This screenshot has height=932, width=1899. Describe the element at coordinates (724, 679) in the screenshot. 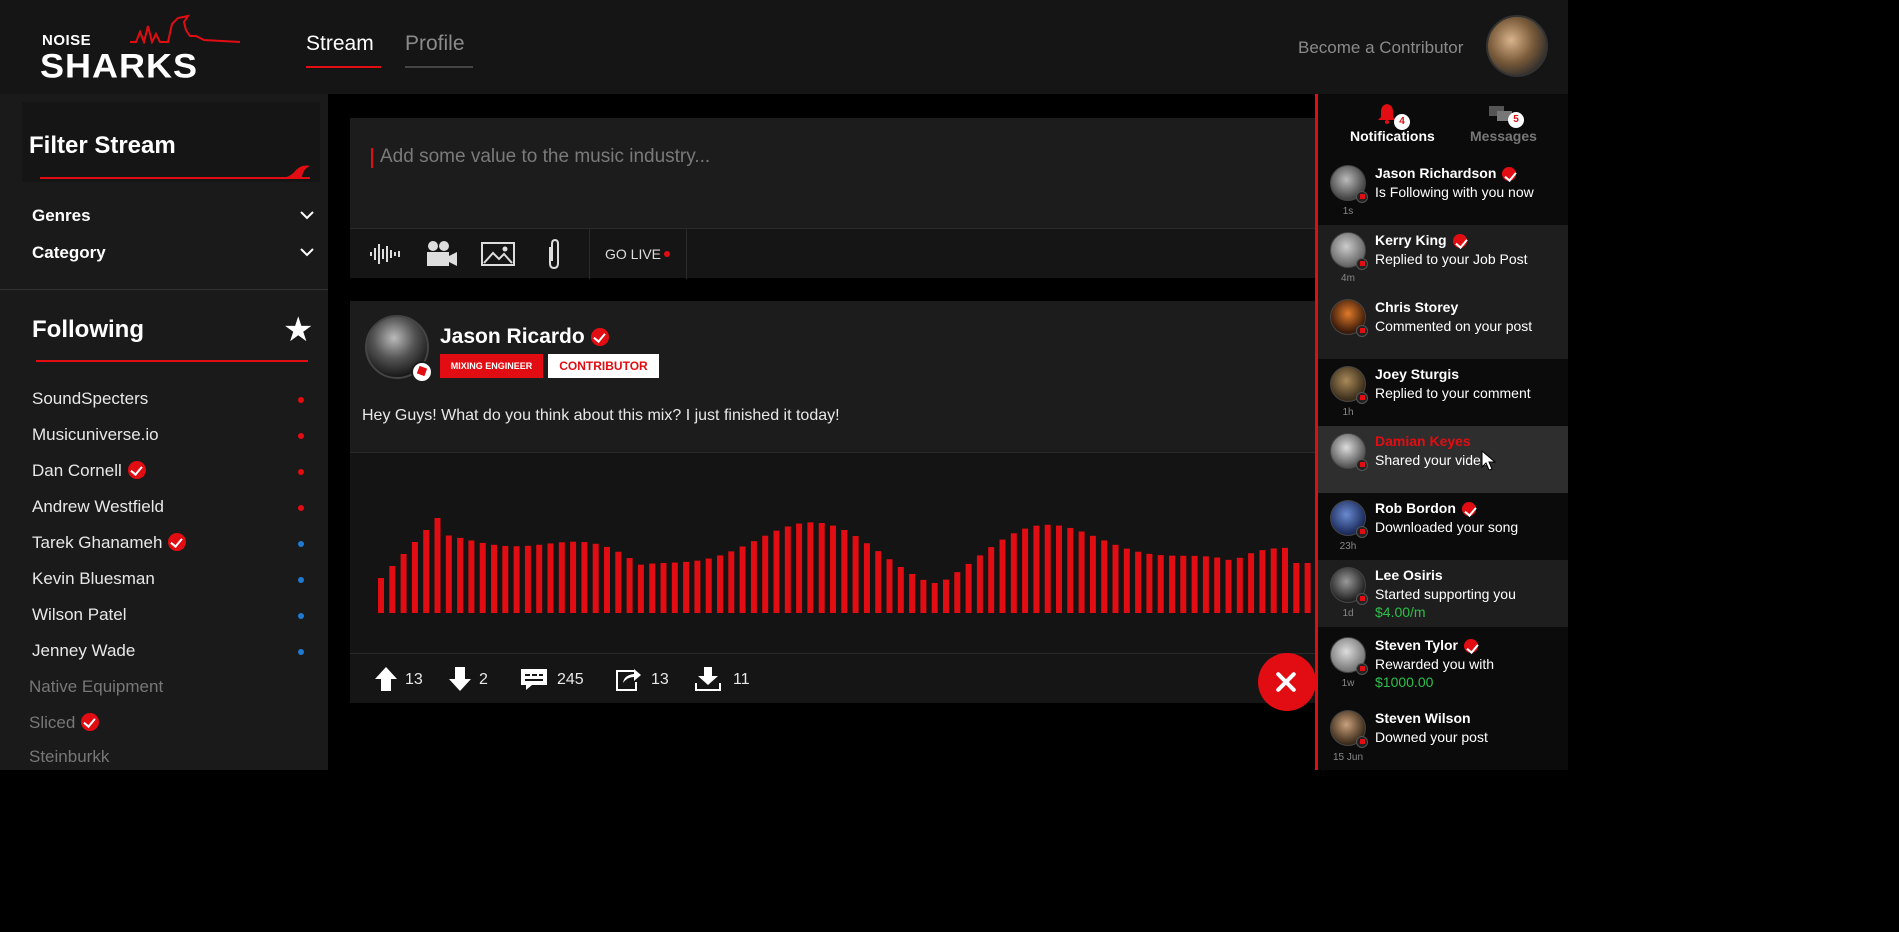

I see `download-button: 11` at that location.